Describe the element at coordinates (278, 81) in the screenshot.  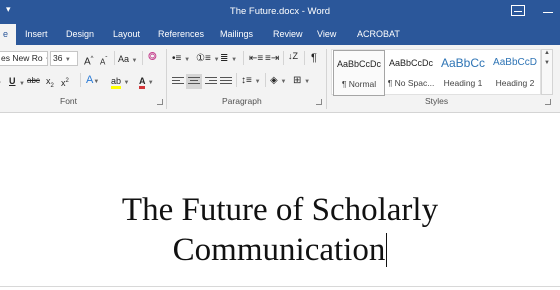
I see `shading-button: ◈ ▼` at that location.